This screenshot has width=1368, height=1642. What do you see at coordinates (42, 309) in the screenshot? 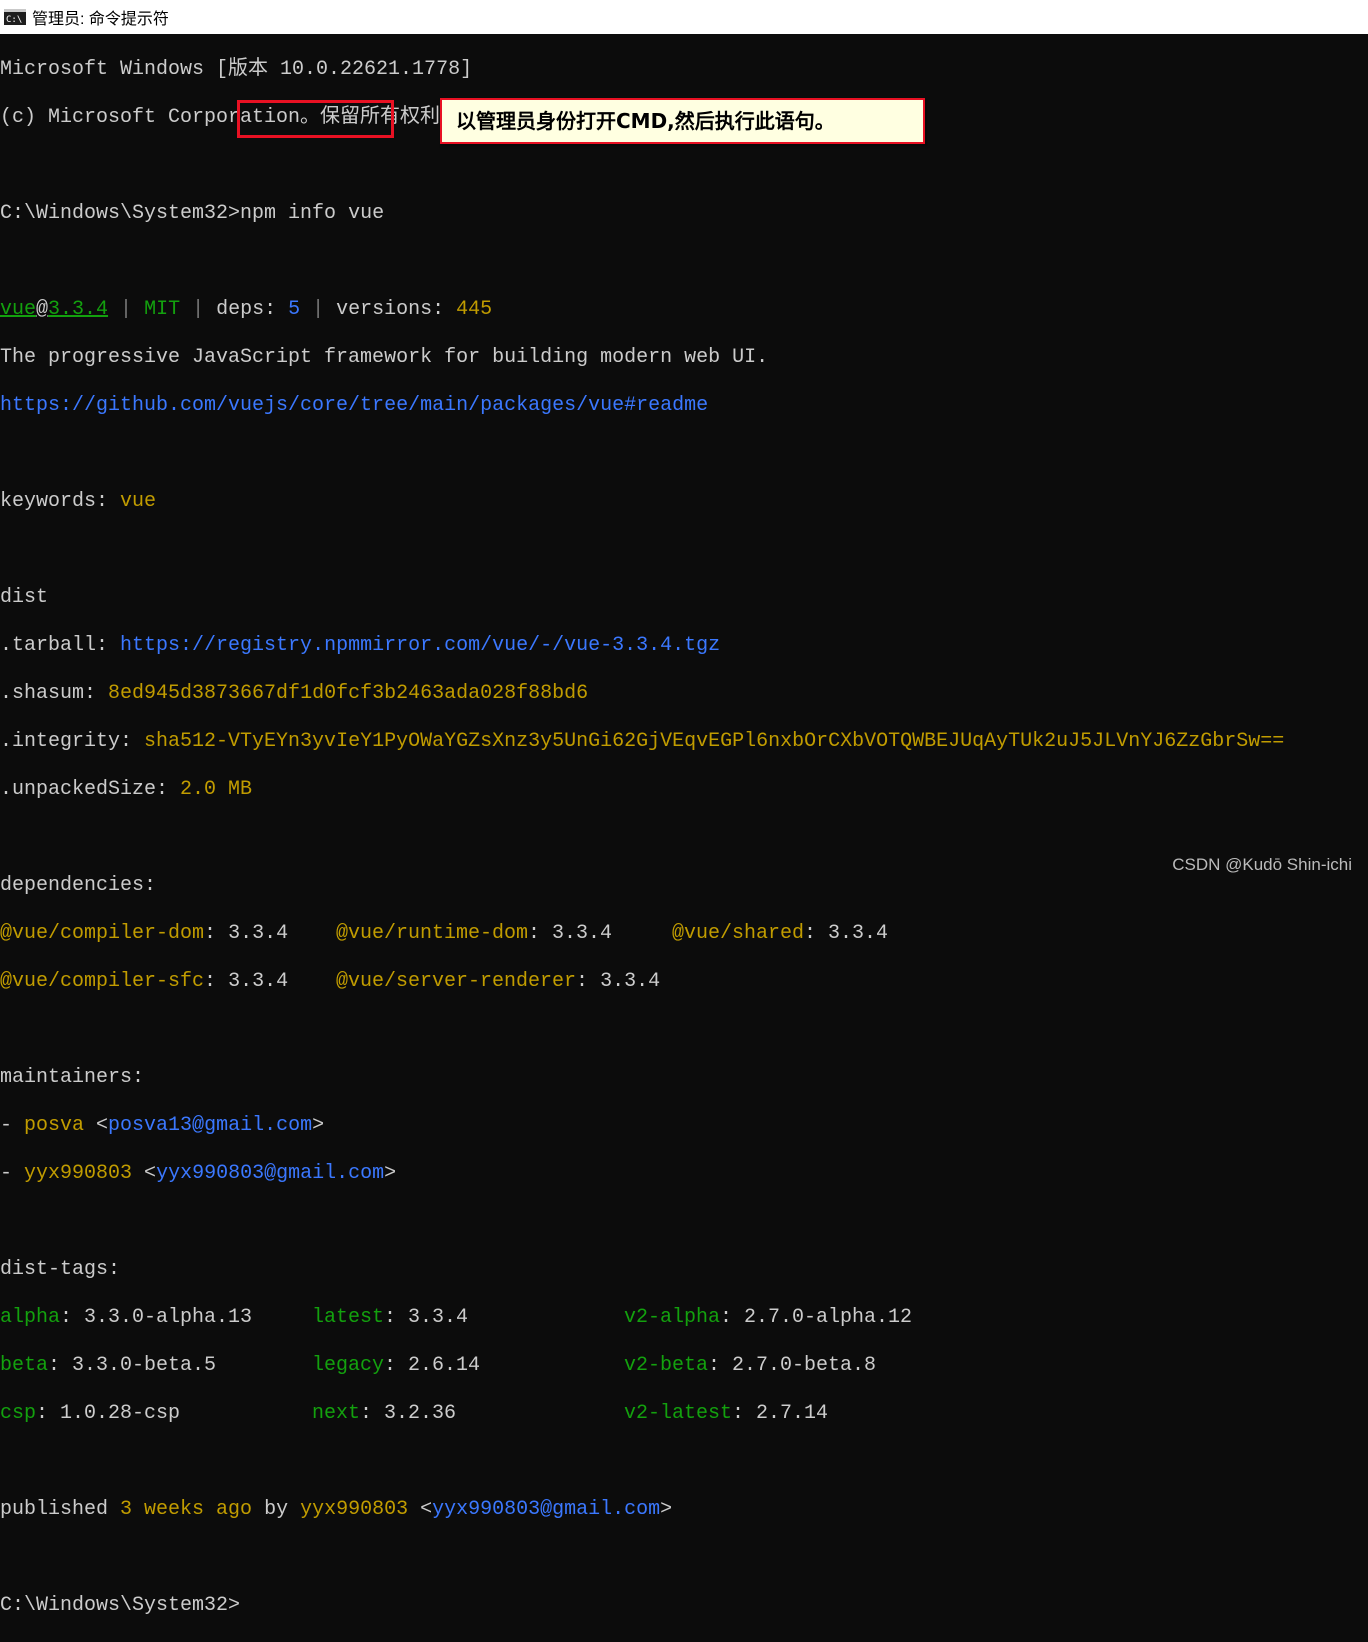
I see `package-at: @` at bounding box center [42, 309].